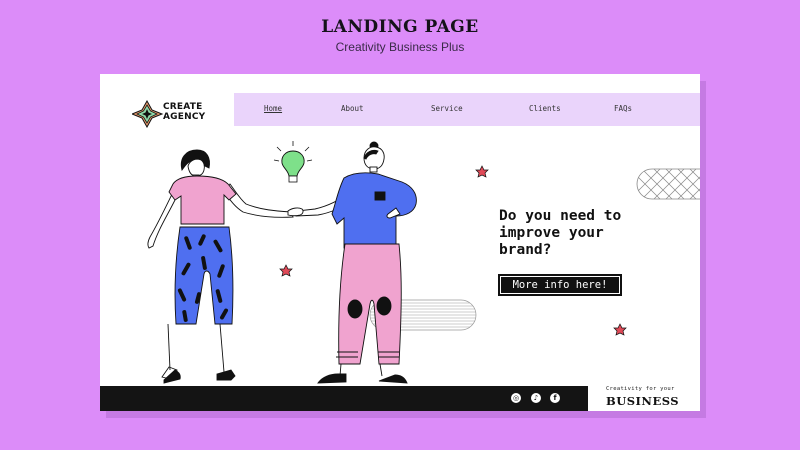 The image size is (800, 450). What do you see at coordinates (220, 266) in the screenshot?
I see `woman-figure` at bounding box center [220, 266].